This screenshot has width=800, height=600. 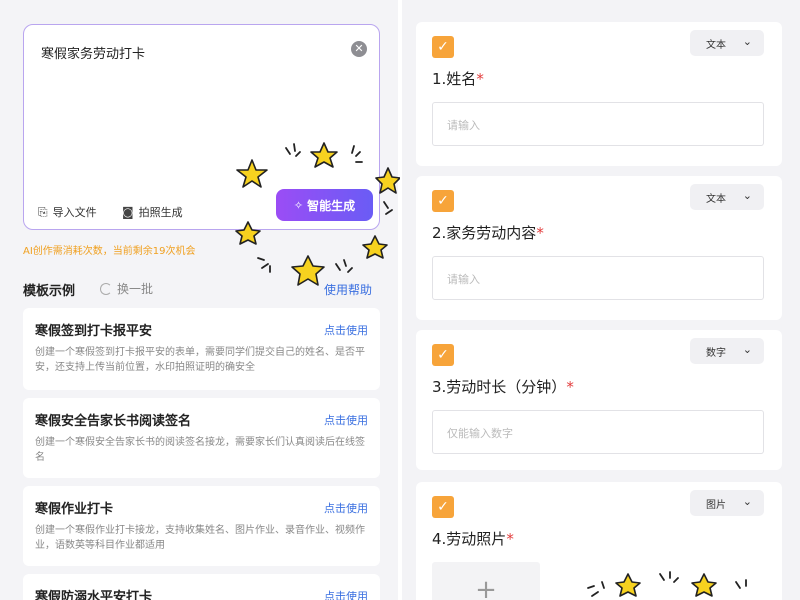 What do you see at coordinates (74, 509) in the screenshot?
I see `template-title: 寒假作业打卡` at bounding box center [74, 509].